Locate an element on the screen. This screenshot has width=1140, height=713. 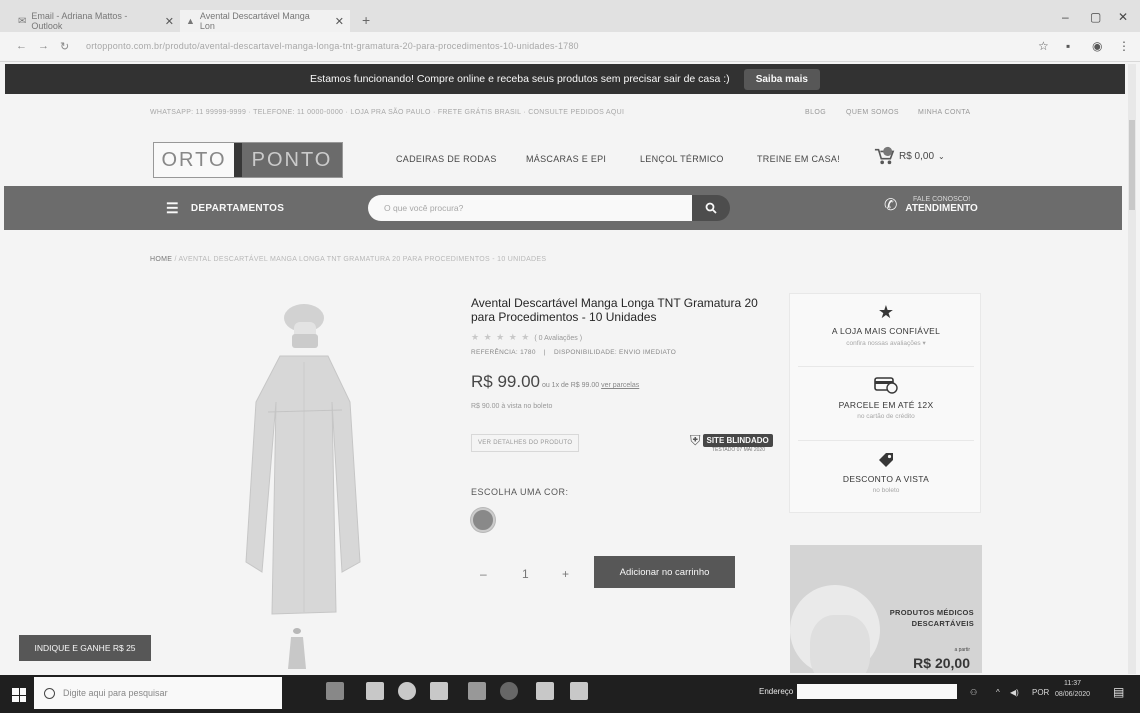
reload-icon: ↻ is located at coordinates (64, 46).